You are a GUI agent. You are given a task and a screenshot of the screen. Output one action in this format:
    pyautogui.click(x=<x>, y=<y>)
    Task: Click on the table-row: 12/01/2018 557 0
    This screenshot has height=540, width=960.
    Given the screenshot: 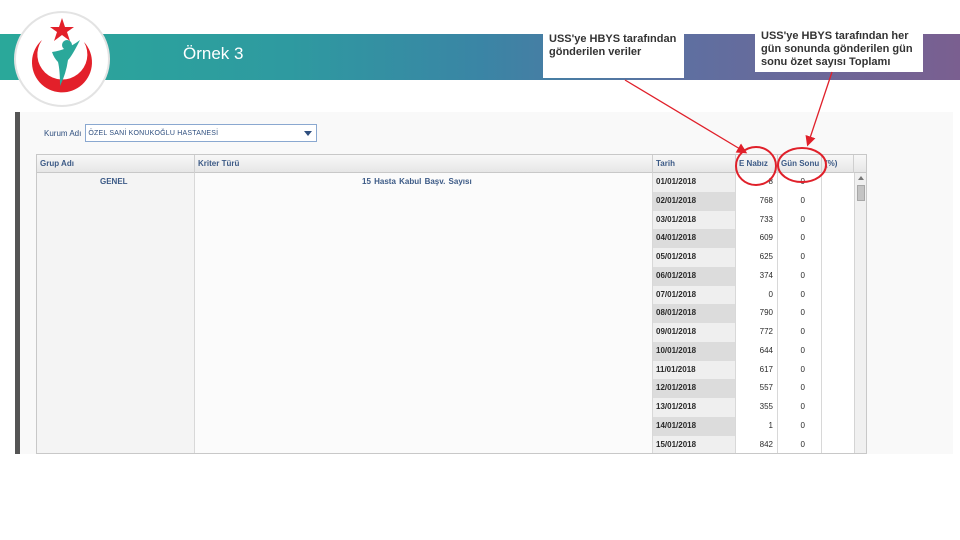 What is the action you would take?
    pyautogui.click(x=753, y=388)
    